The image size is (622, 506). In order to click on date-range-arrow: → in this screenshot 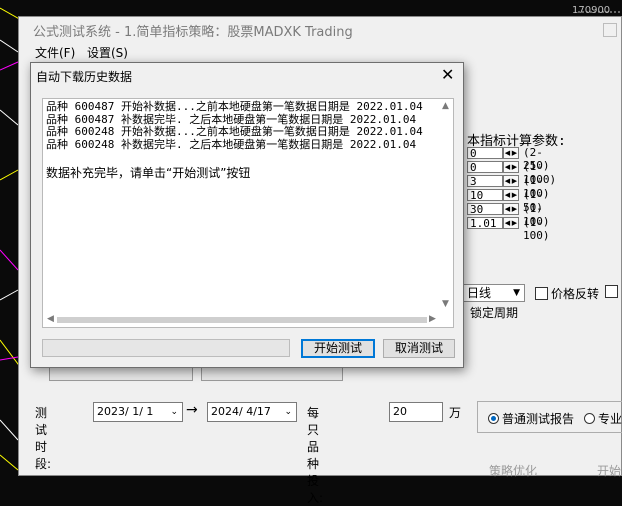, I will do `click(192, 410)`.